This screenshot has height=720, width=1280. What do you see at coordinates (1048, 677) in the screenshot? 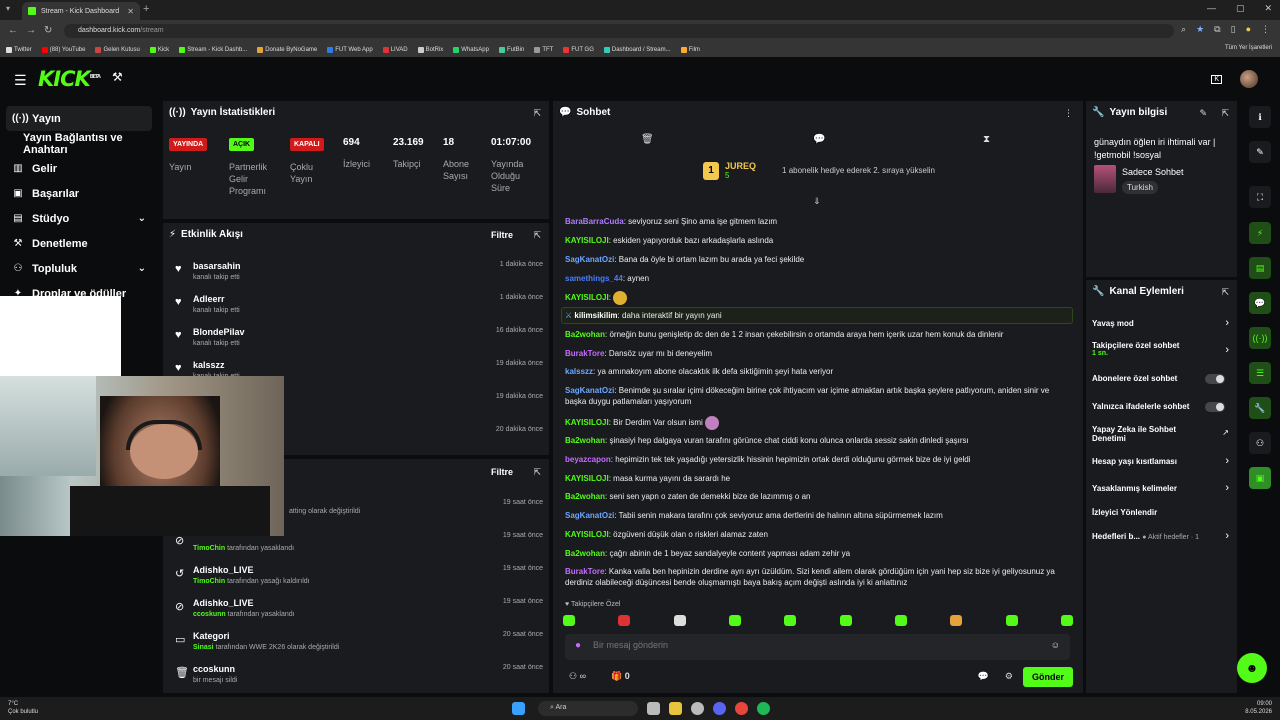
I see `send-button: Gönder` at bounding box center [1048, 677].